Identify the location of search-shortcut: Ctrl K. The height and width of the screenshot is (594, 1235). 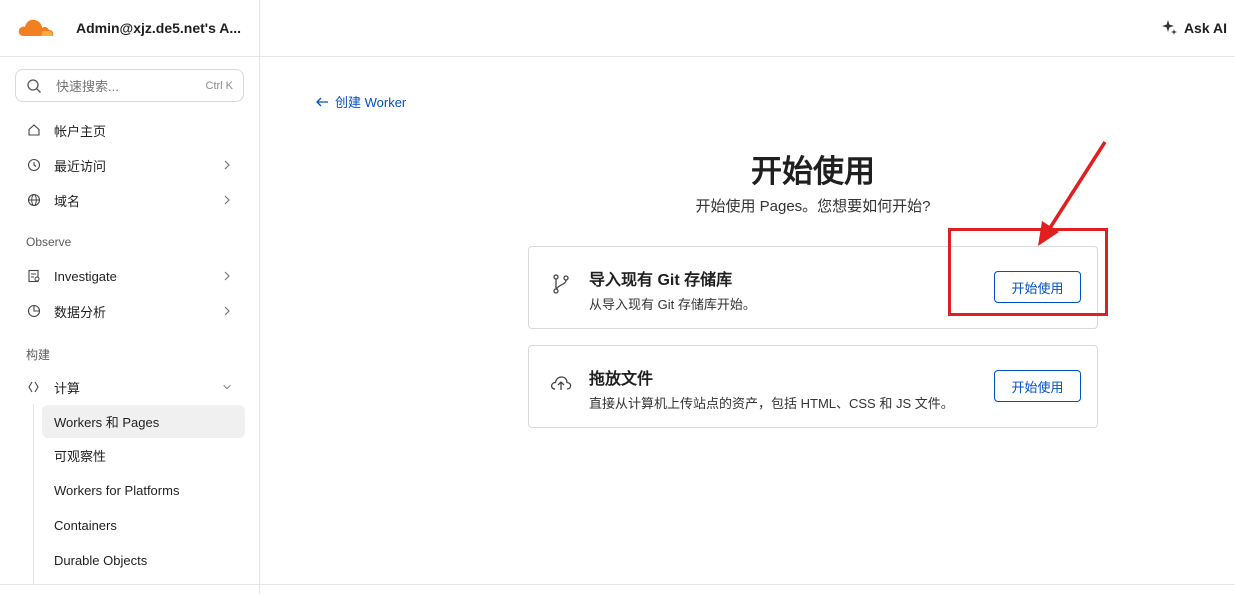
(219, 85).